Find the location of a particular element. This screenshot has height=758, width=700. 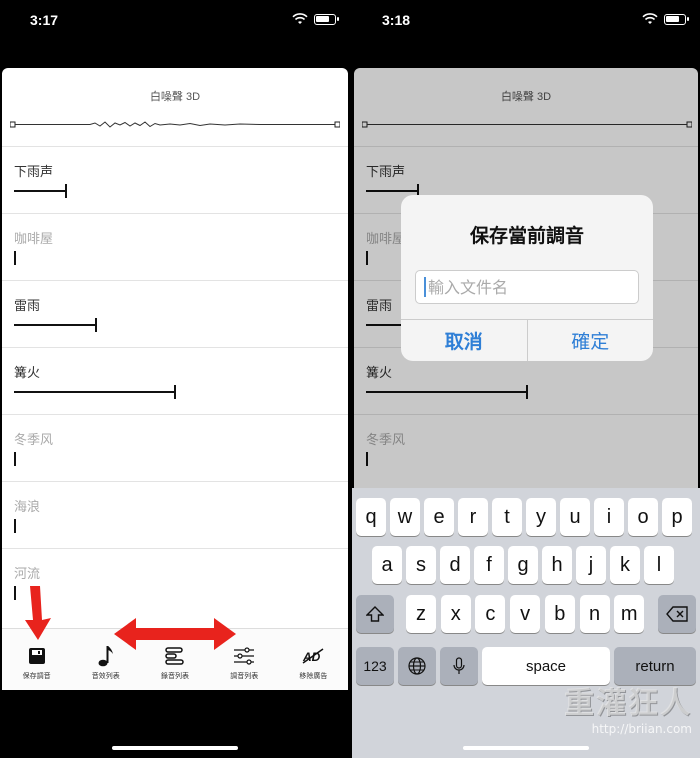

sound-name: 咖啡屋 is located at coordinates (34, 238).